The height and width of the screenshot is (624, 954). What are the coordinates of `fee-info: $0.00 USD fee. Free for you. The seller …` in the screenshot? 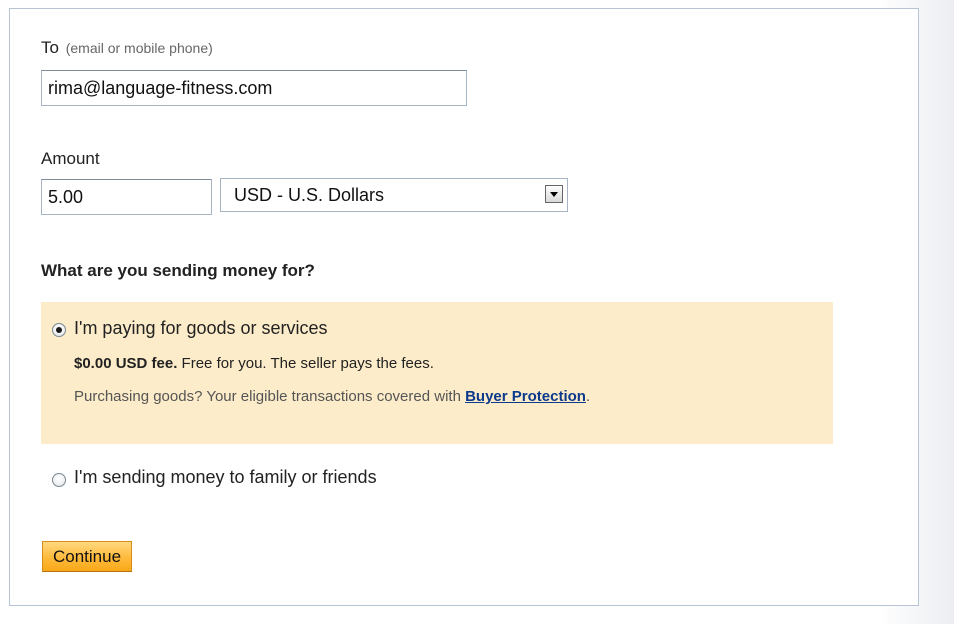 It's located at (254, 363).